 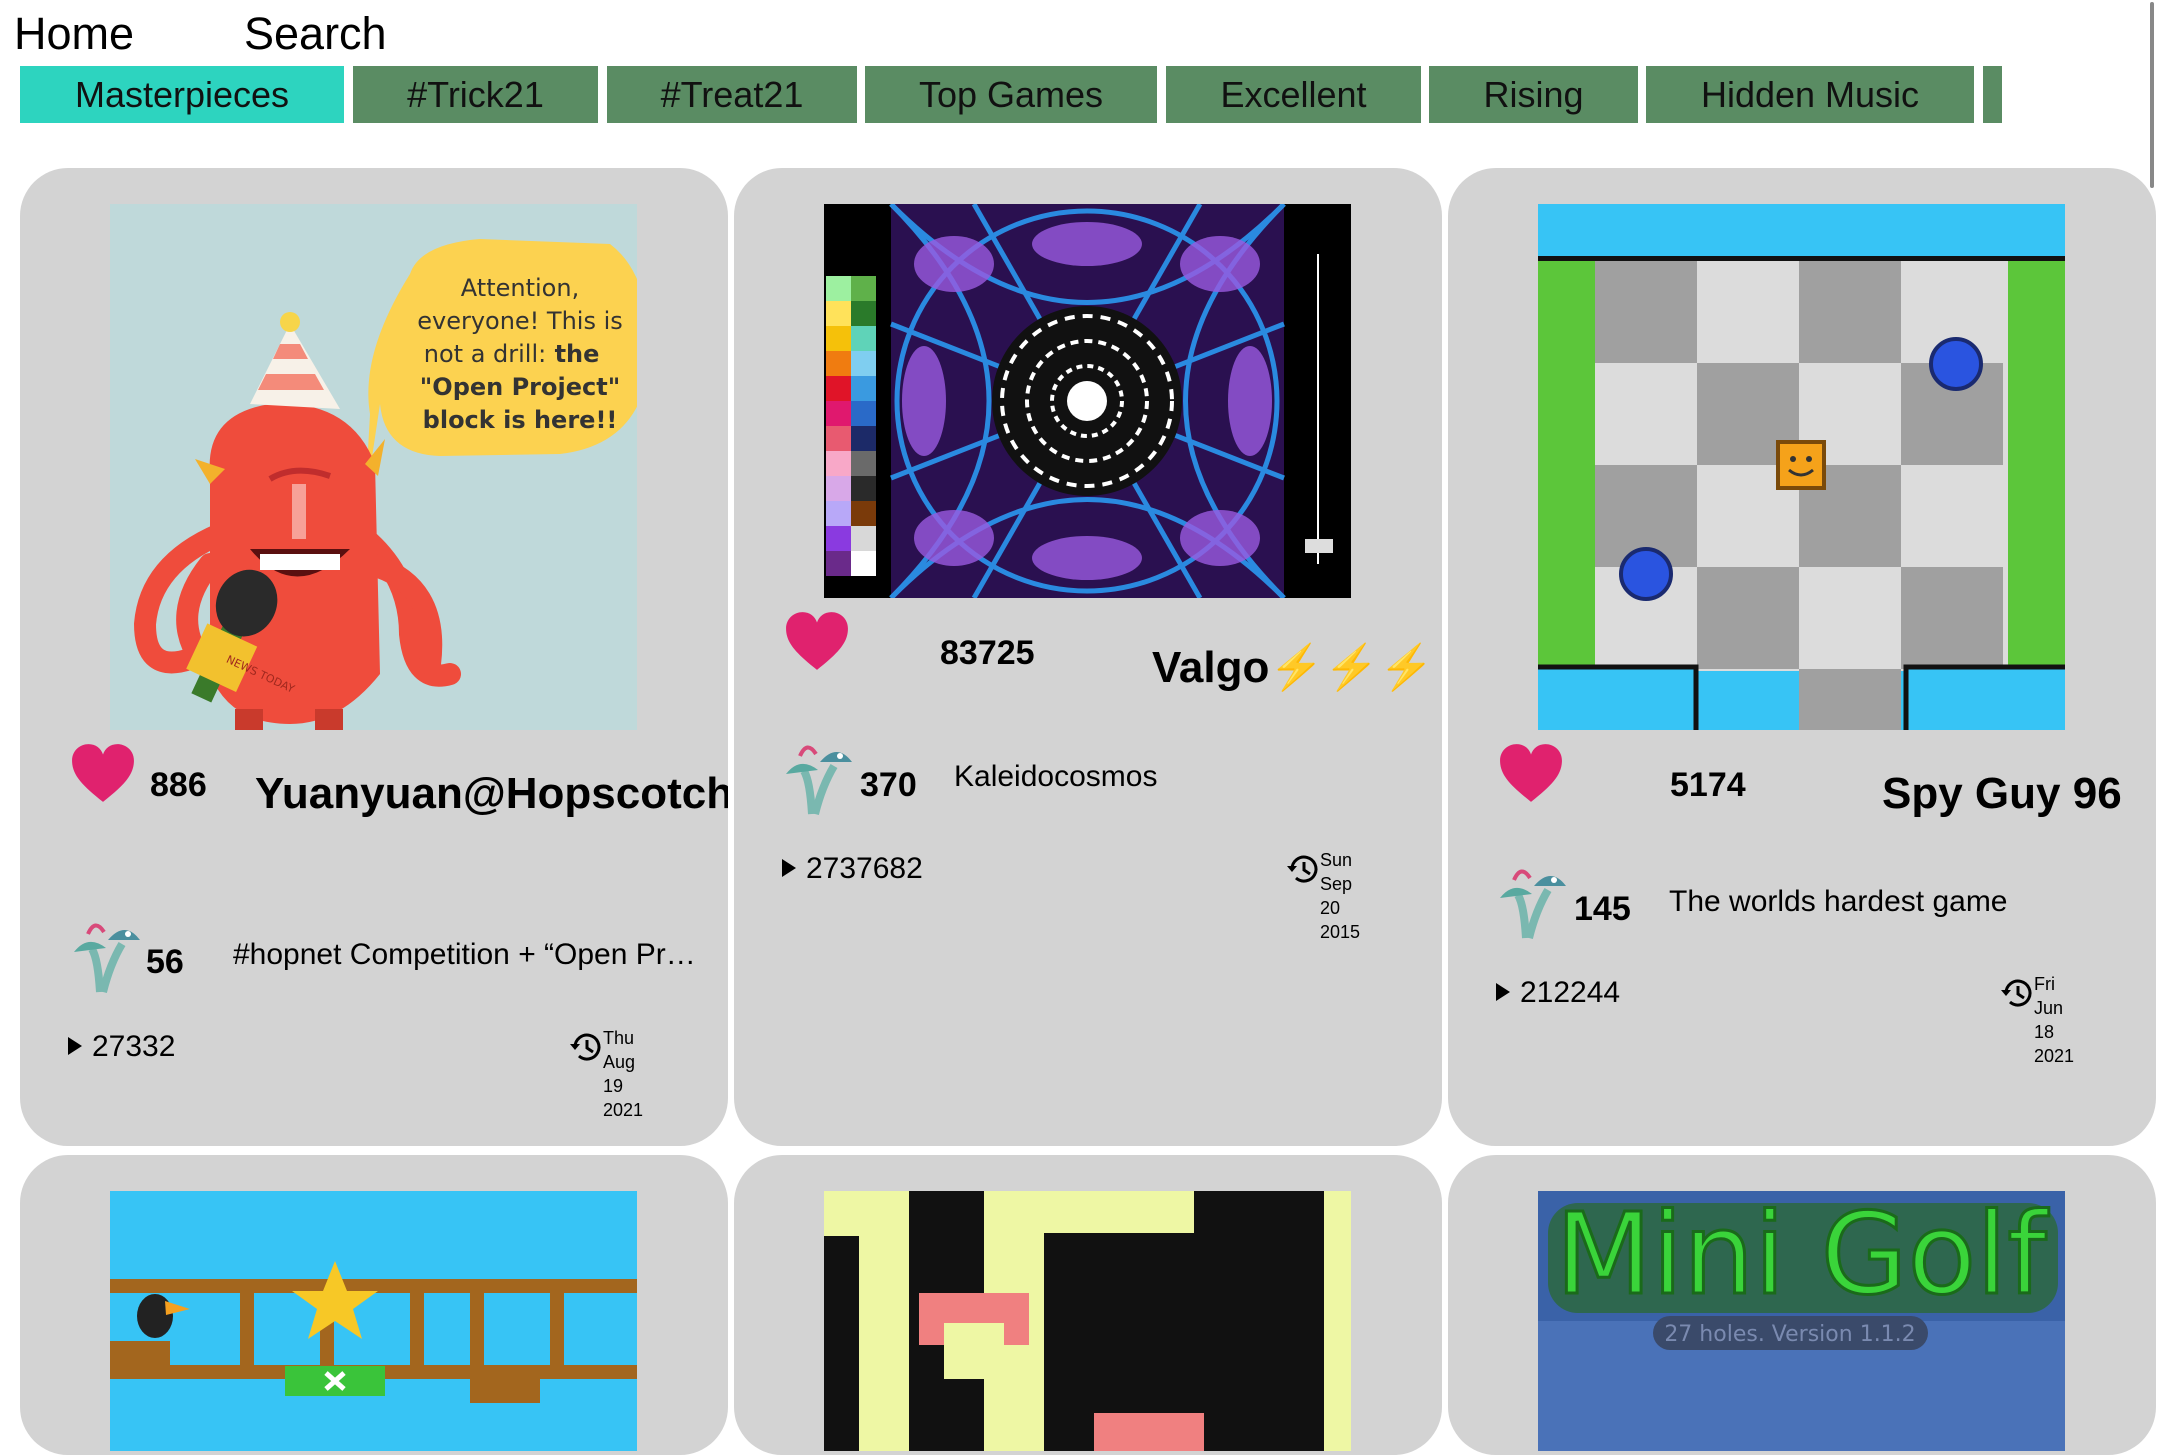 I want to click on play-count: 212244, so click(x=1558, y=993).